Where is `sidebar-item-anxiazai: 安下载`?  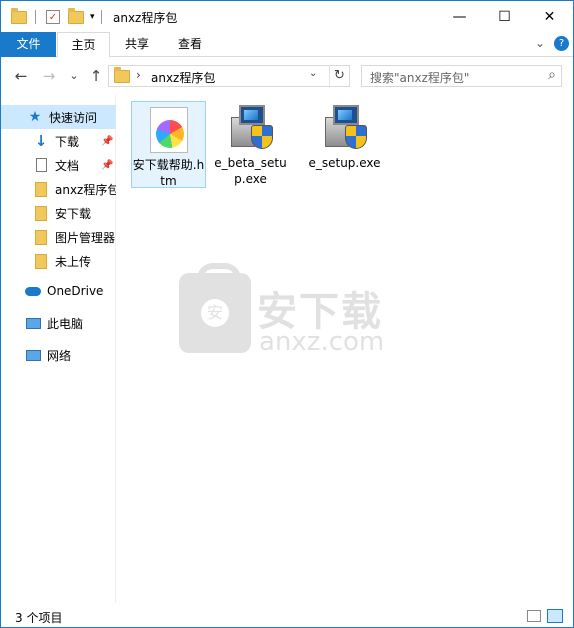
sidebar-item-anxiazai: 安下载 is located at coordinates (58, 213).